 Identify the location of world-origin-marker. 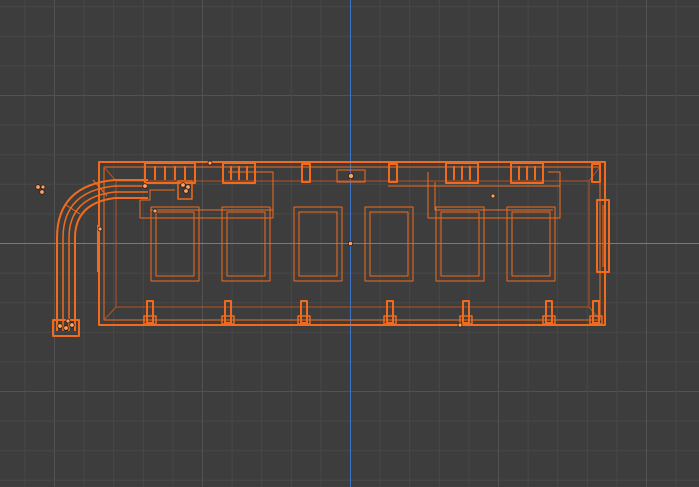
(350, 243).